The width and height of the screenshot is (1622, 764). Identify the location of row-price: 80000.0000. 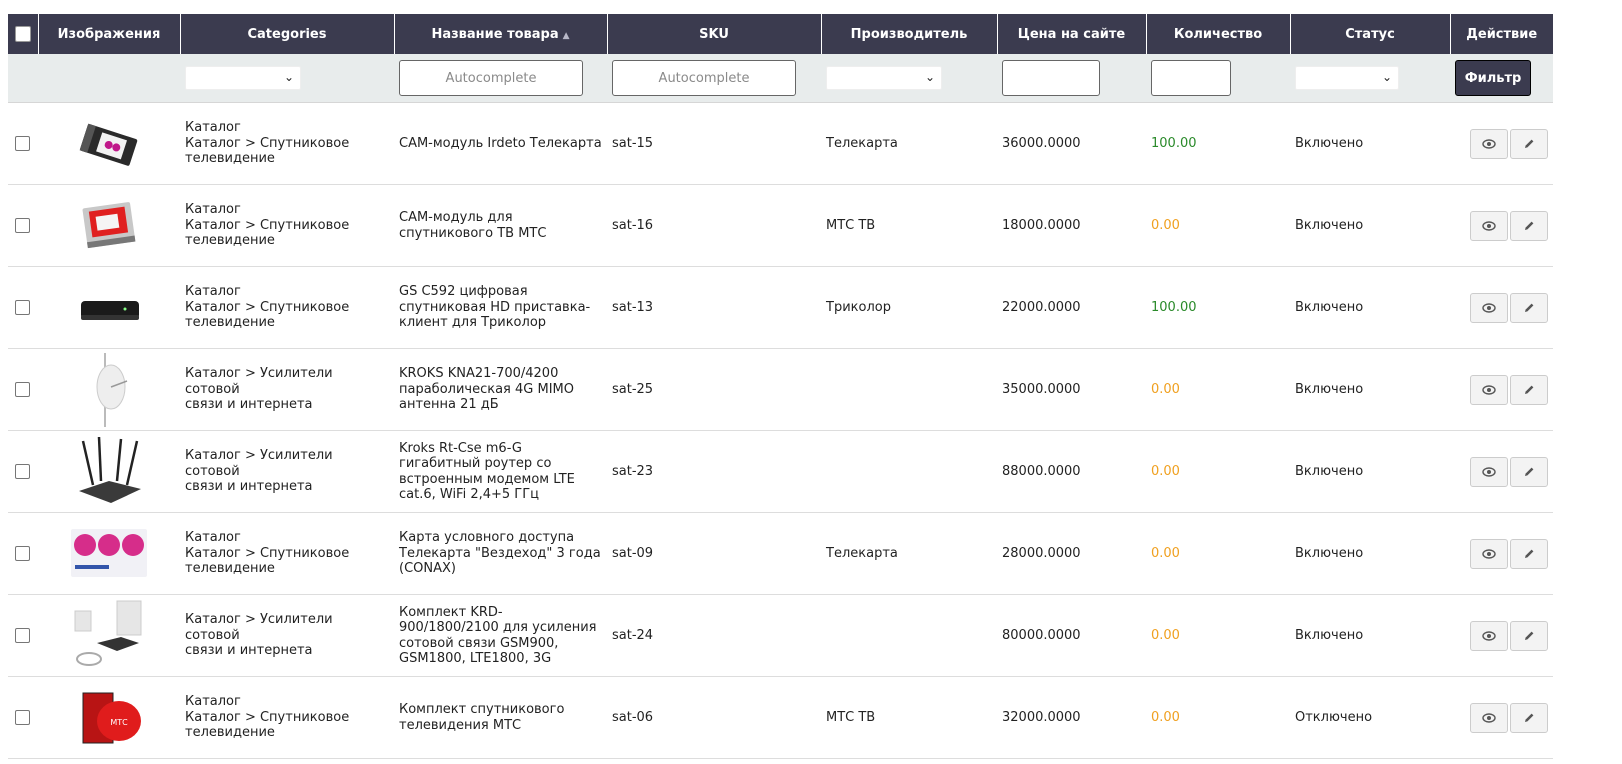
(1071, 635).